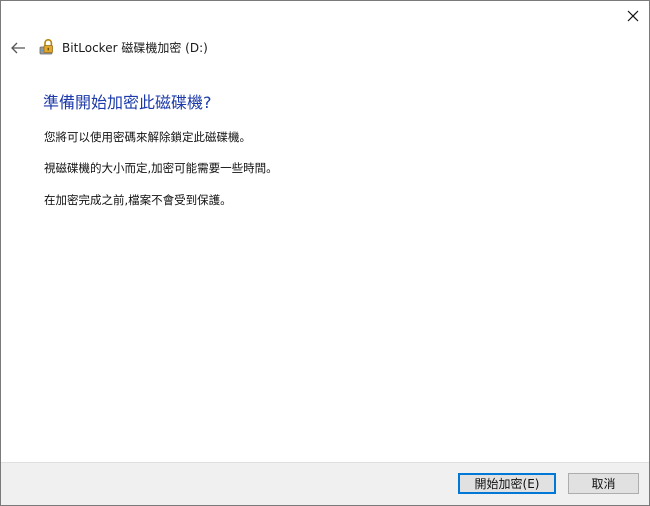 Image resolution: width=650 pixels, height=506 pixels. Describe the element at coordinates (46, 47) in the screenshot. I see `bitlocker-drive-icon` at that location.